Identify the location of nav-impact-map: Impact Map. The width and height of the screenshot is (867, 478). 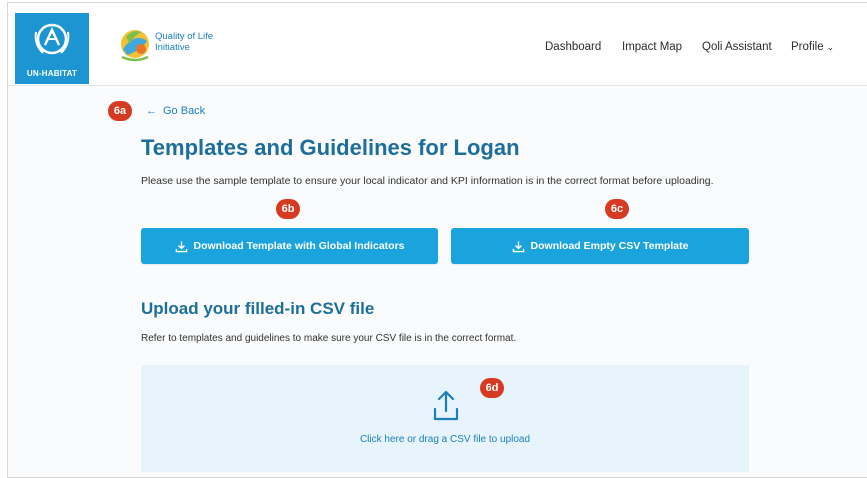
(652, 47).